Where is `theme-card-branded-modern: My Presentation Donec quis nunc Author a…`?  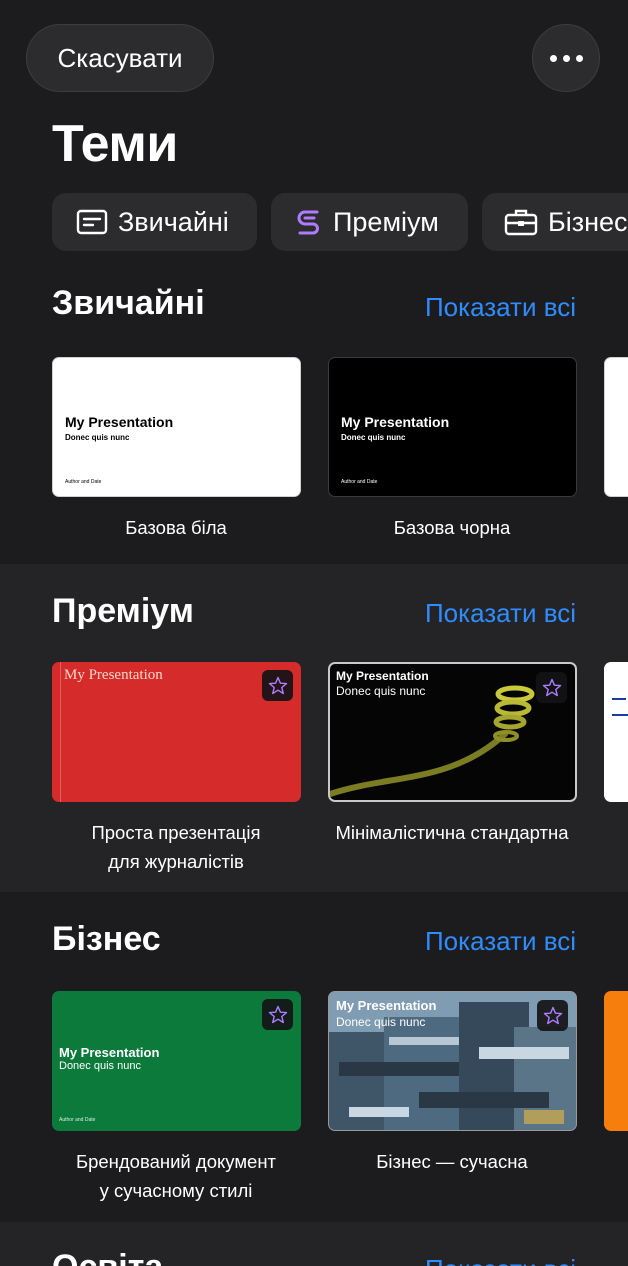 theme-card-branded-modern: My Presentation Donec quis nunc Author a… is located at coordinates (176, 1061).